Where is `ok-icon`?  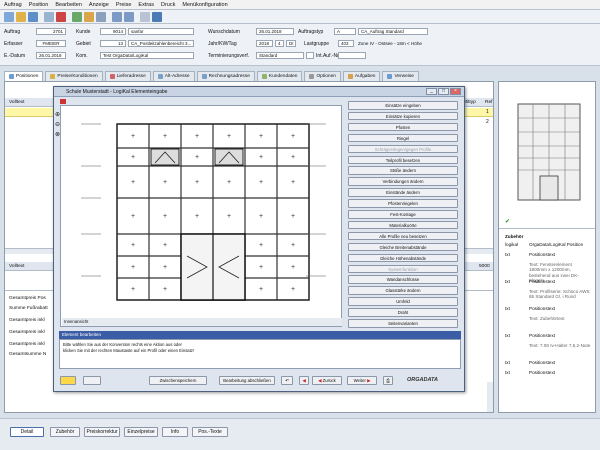
ok-icon is located at coordinates (77, 17).